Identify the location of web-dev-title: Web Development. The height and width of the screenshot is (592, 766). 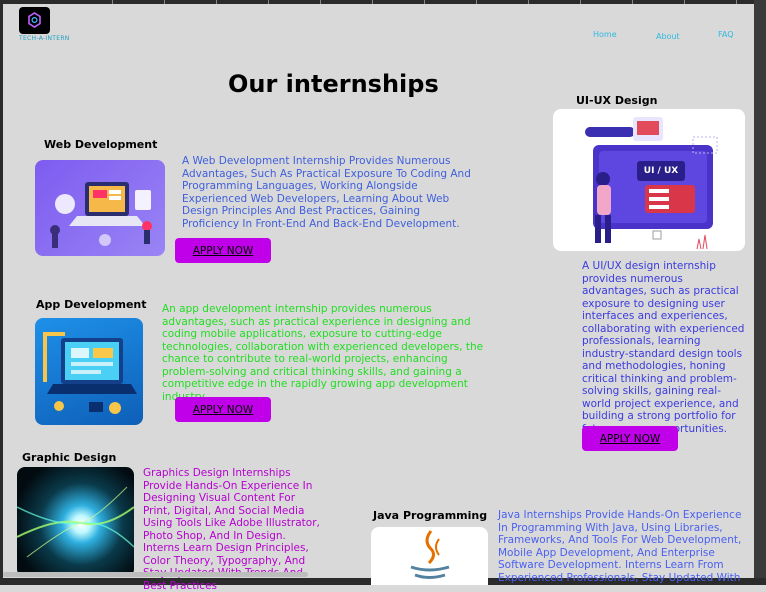
(101, 144).